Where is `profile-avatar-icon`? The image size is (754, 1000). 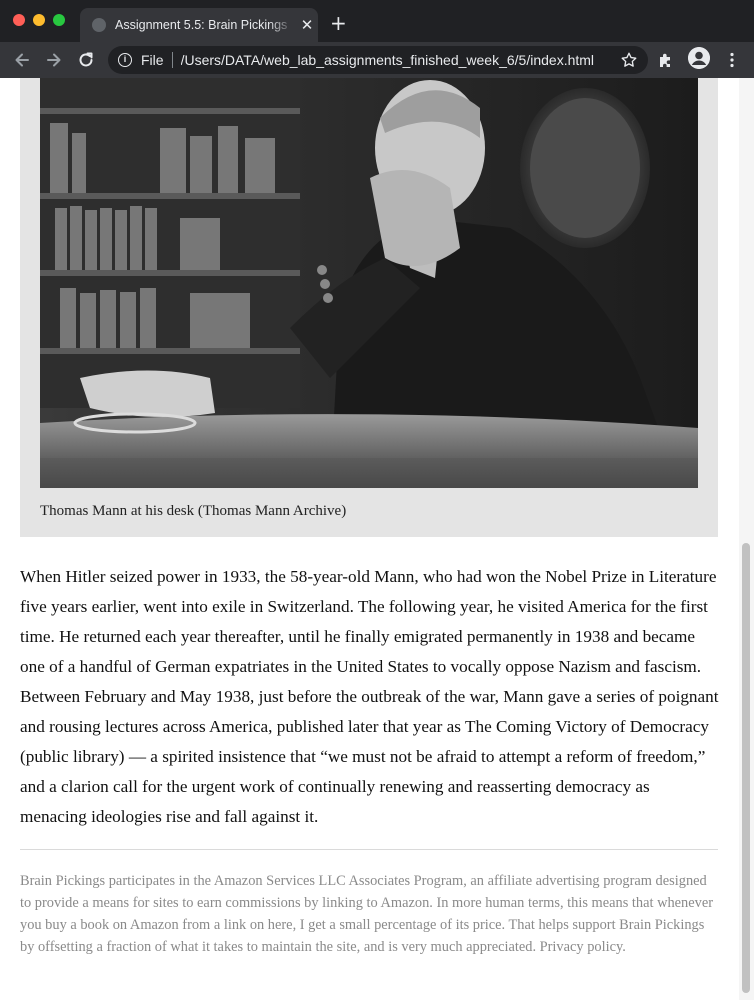 profile-avatar-icon is located at coordinates (699, 58).